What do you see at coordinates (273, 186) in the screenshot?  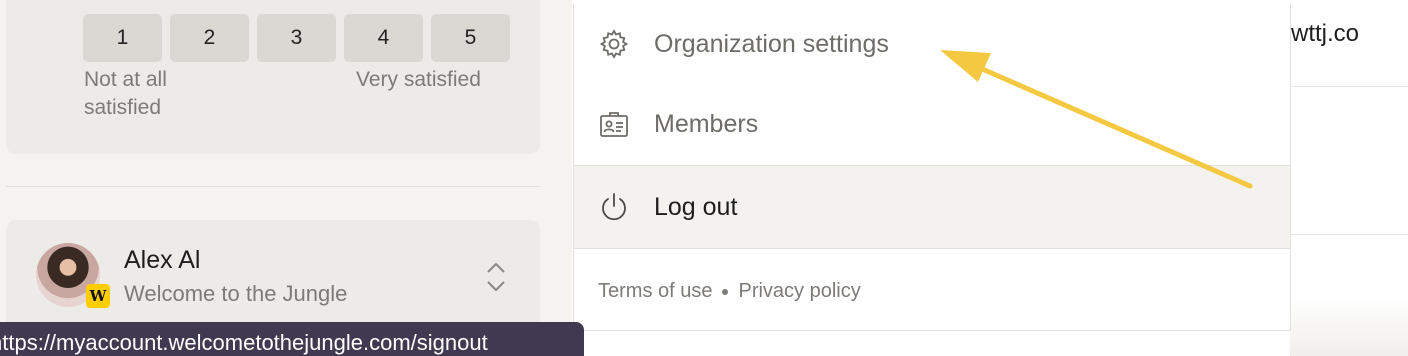 I see `sidebar-divider` at bounding box center [273, 186].